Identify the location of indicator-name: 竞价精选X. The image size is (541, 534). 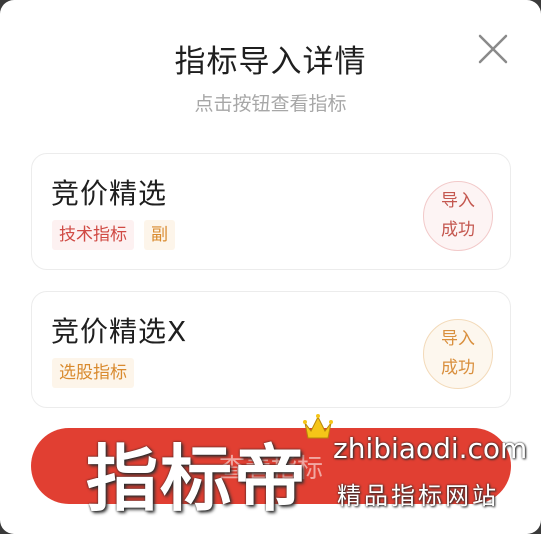
(119, 331).